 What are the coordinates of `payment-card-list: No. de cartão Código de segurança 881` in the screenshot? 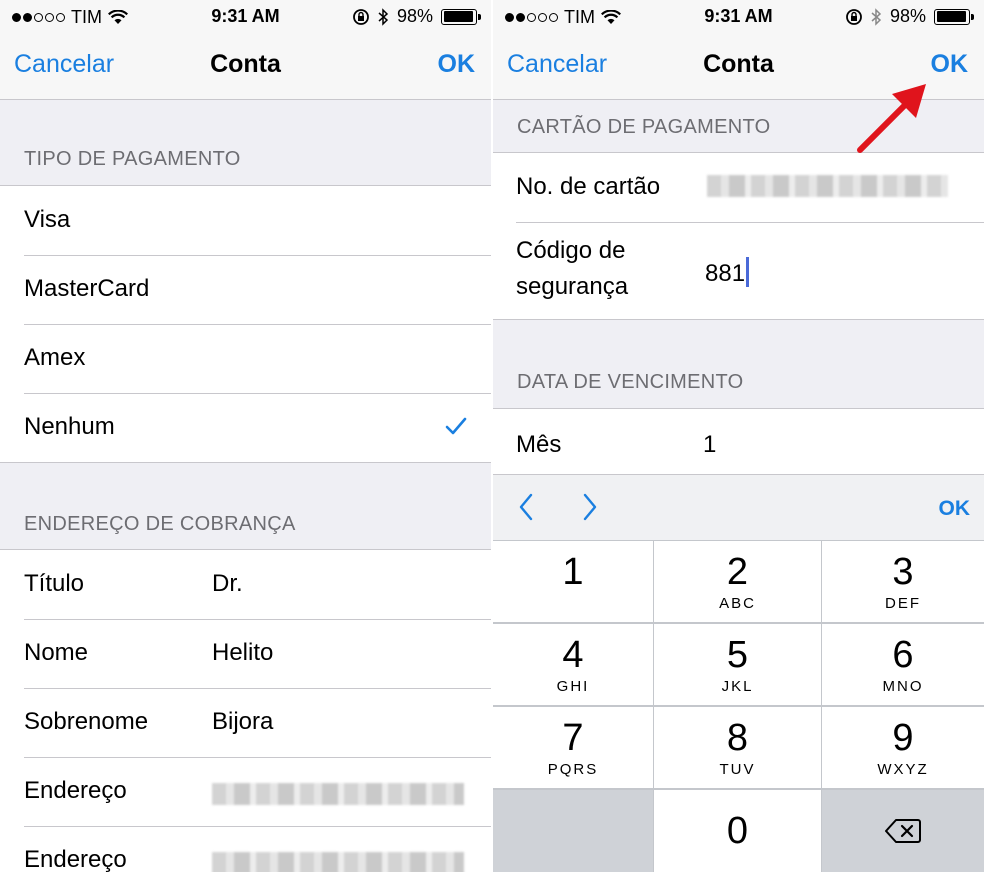 It's located at (738, 236).